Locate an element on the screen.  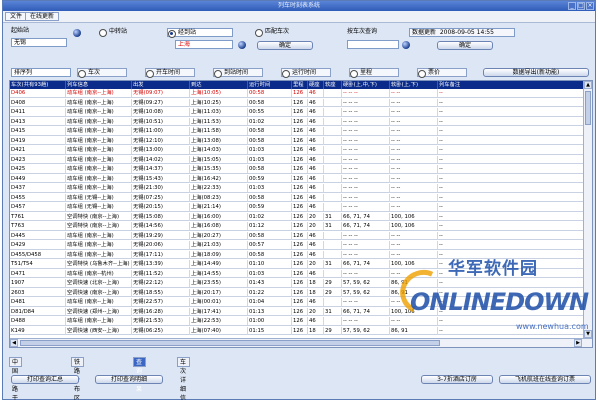
flight-booking-button: 飞机航班在线查询订票 is located at coordinates (545, 379).